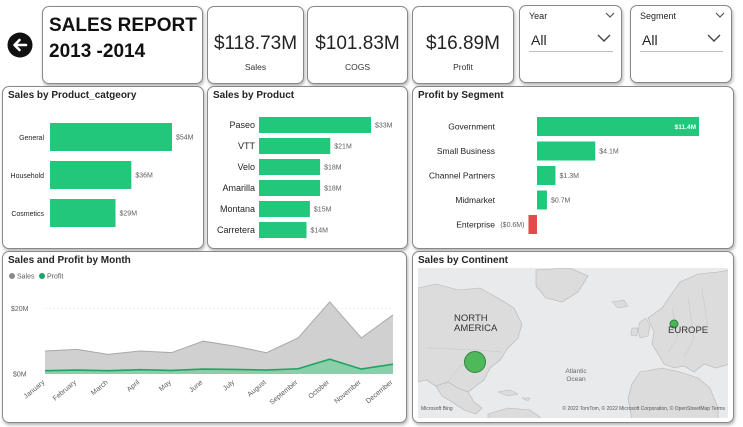 This screenshot has width=743, height=427. I want to click on x-tick-label: September, so click(284, 393).